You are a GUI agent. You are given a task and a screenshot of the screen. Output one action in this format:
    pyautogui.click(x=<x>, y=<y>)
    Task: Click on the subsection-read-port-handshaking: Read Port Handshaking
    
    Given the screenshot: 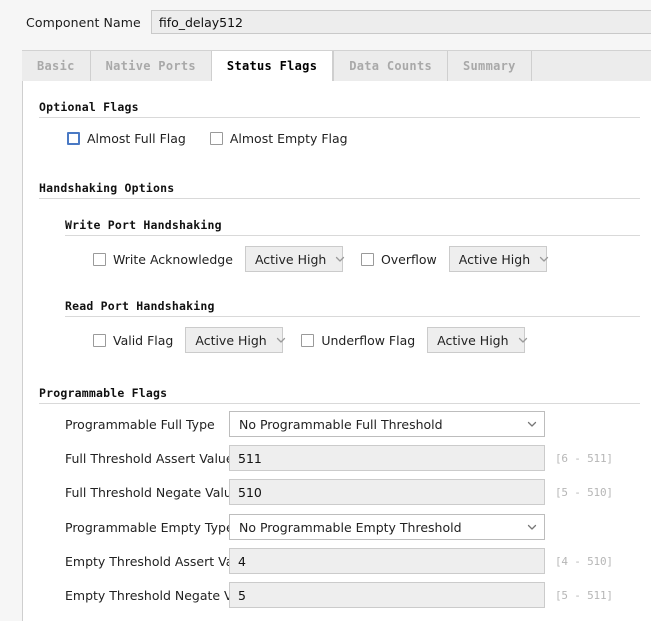 What is the action you would take?
    pyautogui.click(x=358, y=308)
    